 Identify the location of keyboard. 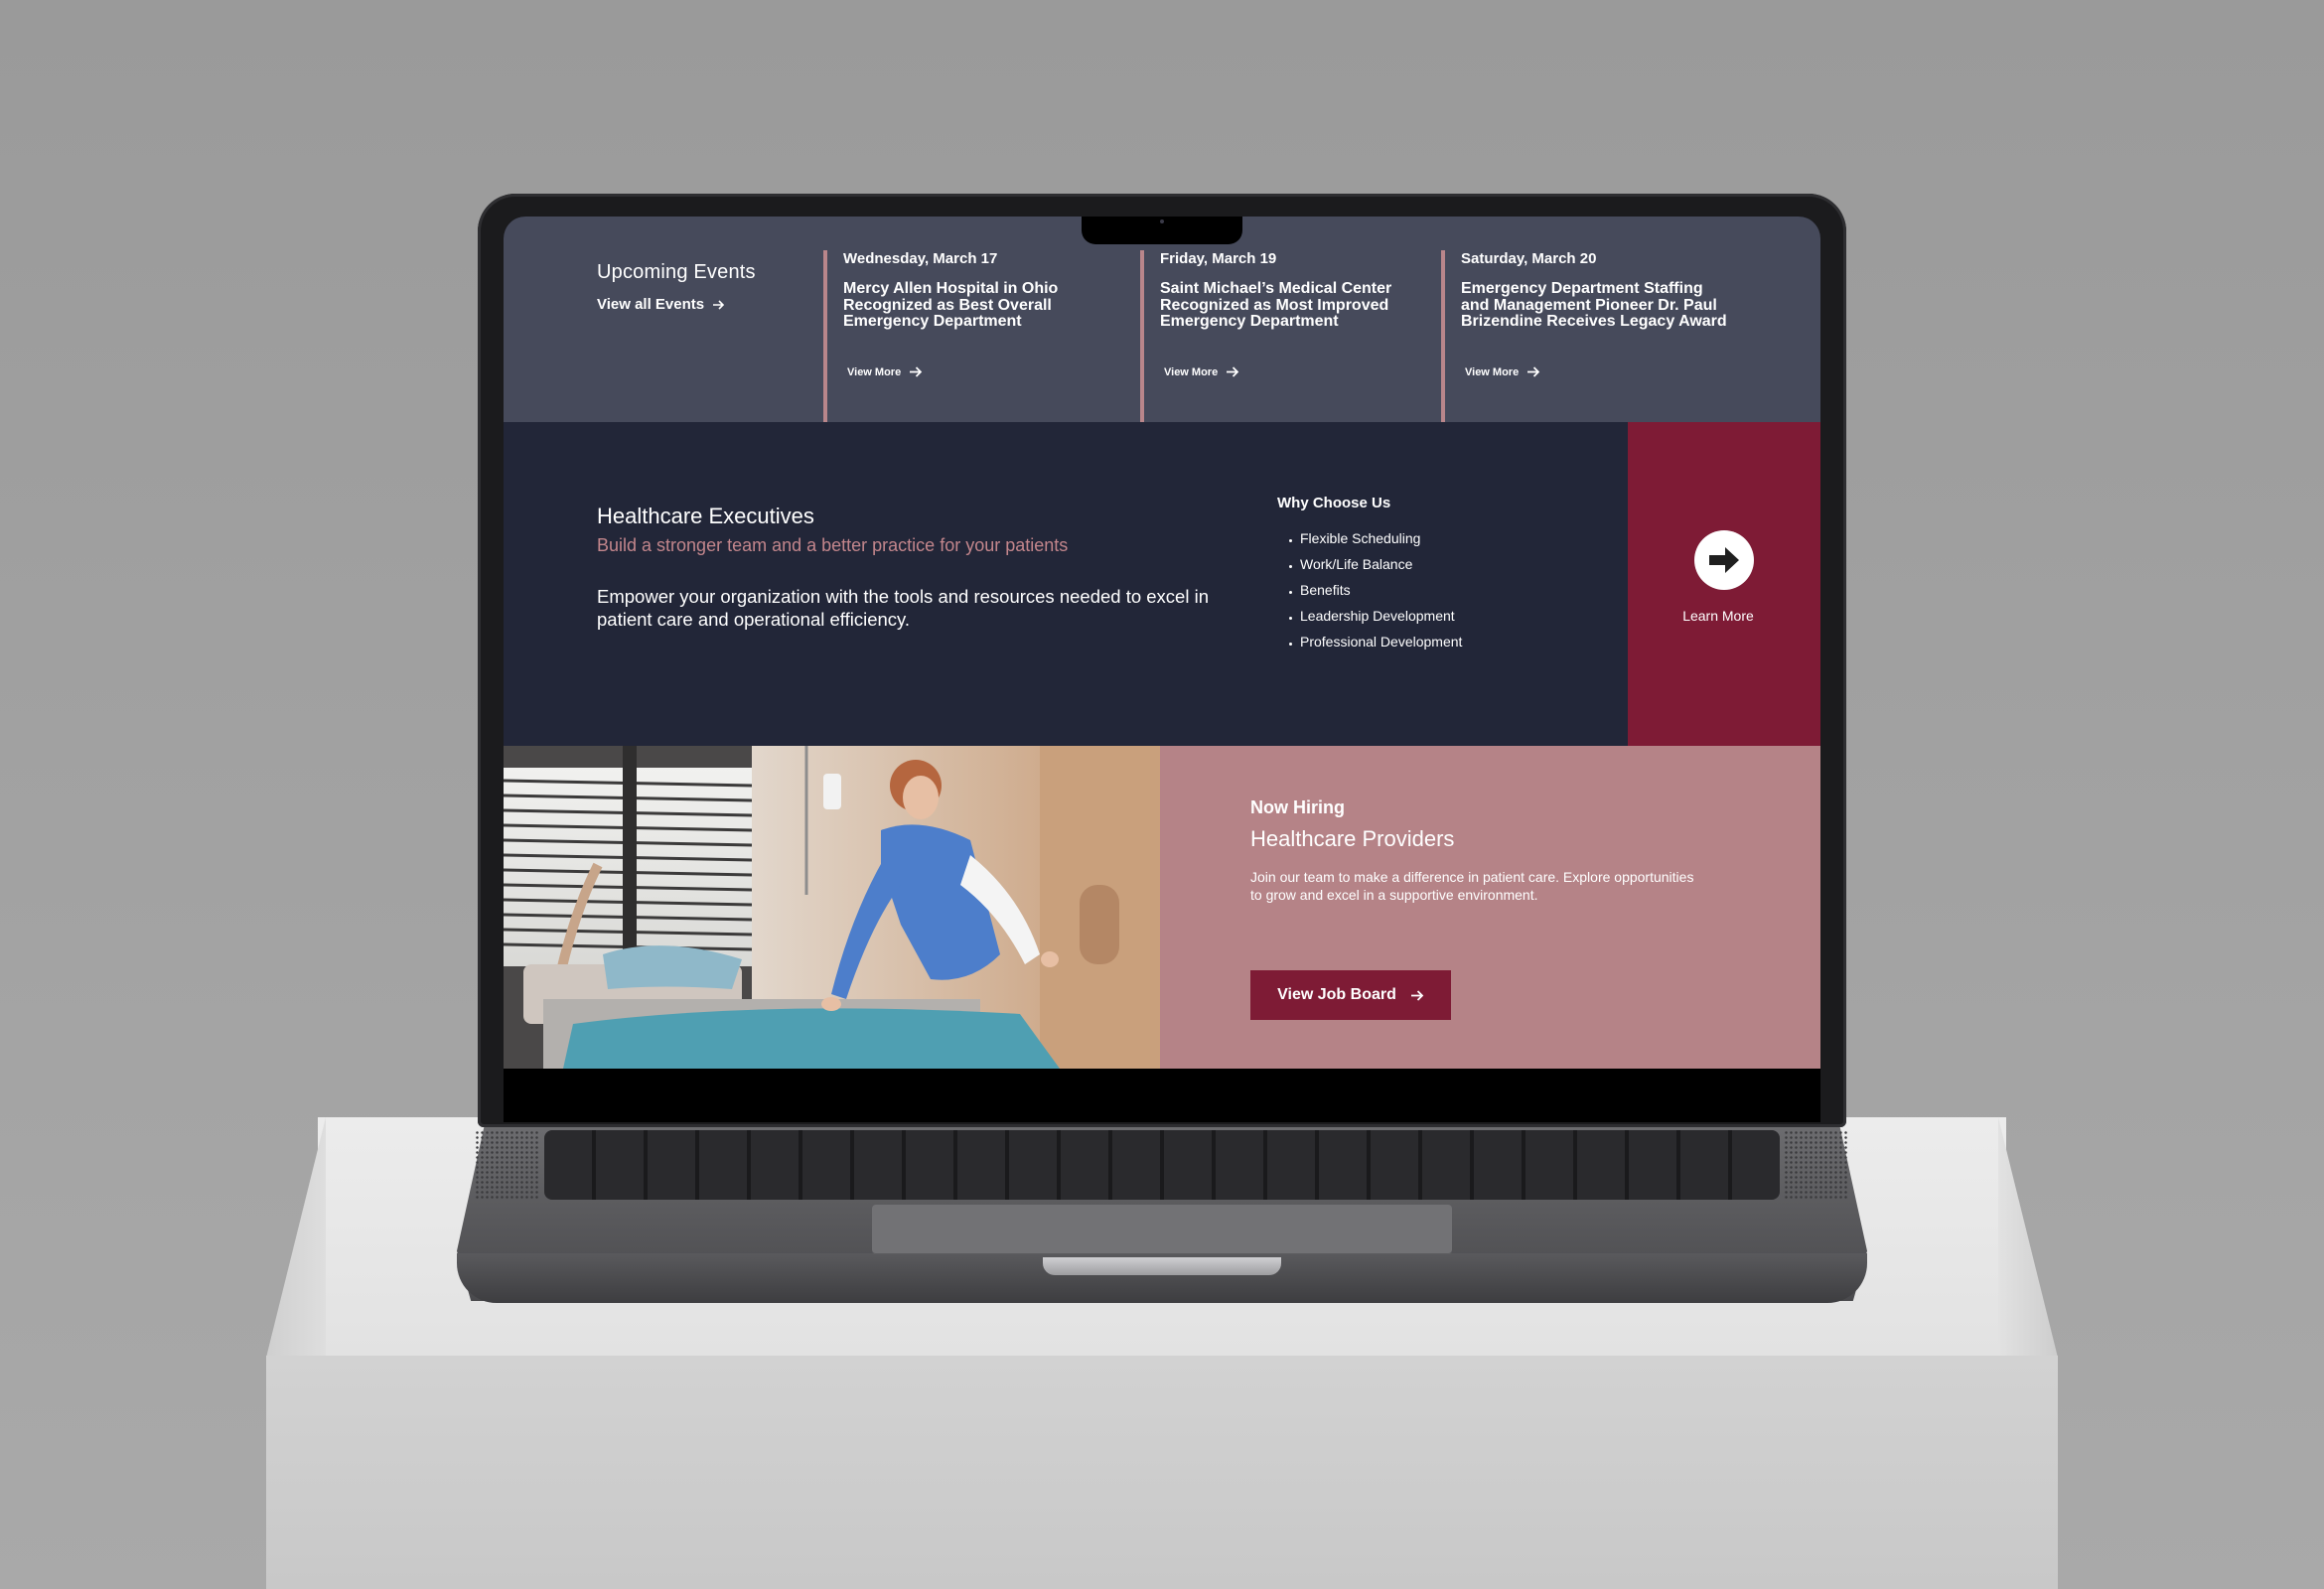
(1162, 1165).